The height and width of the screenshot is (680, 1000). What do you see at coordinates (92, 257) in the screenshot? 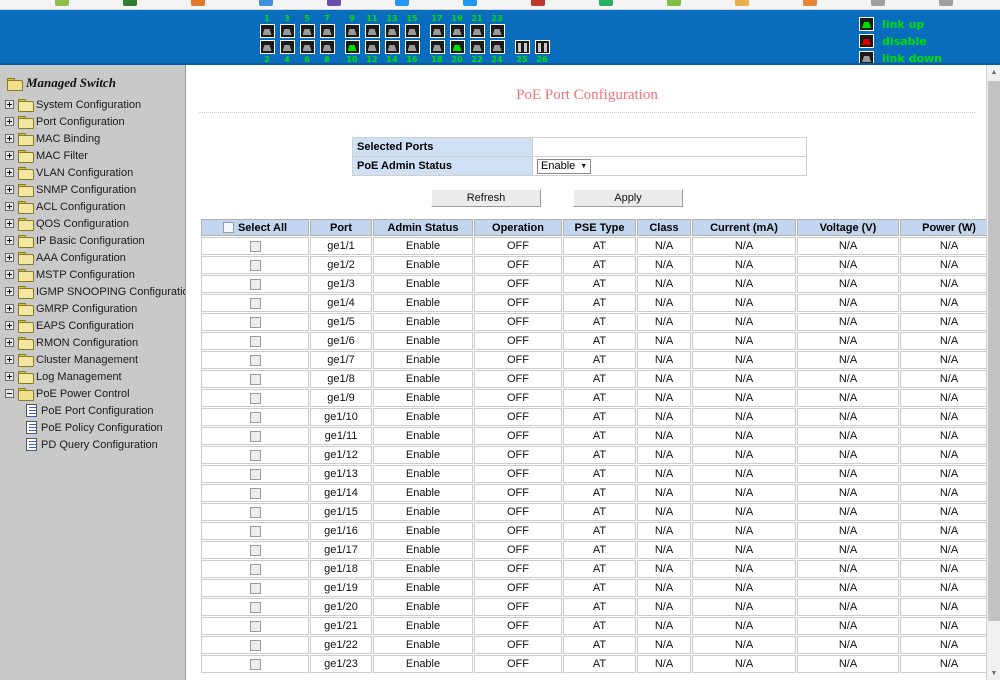
I see `sidebar-item-aaa-configuration: AAA Configuration` at bounding box center [92, 257].